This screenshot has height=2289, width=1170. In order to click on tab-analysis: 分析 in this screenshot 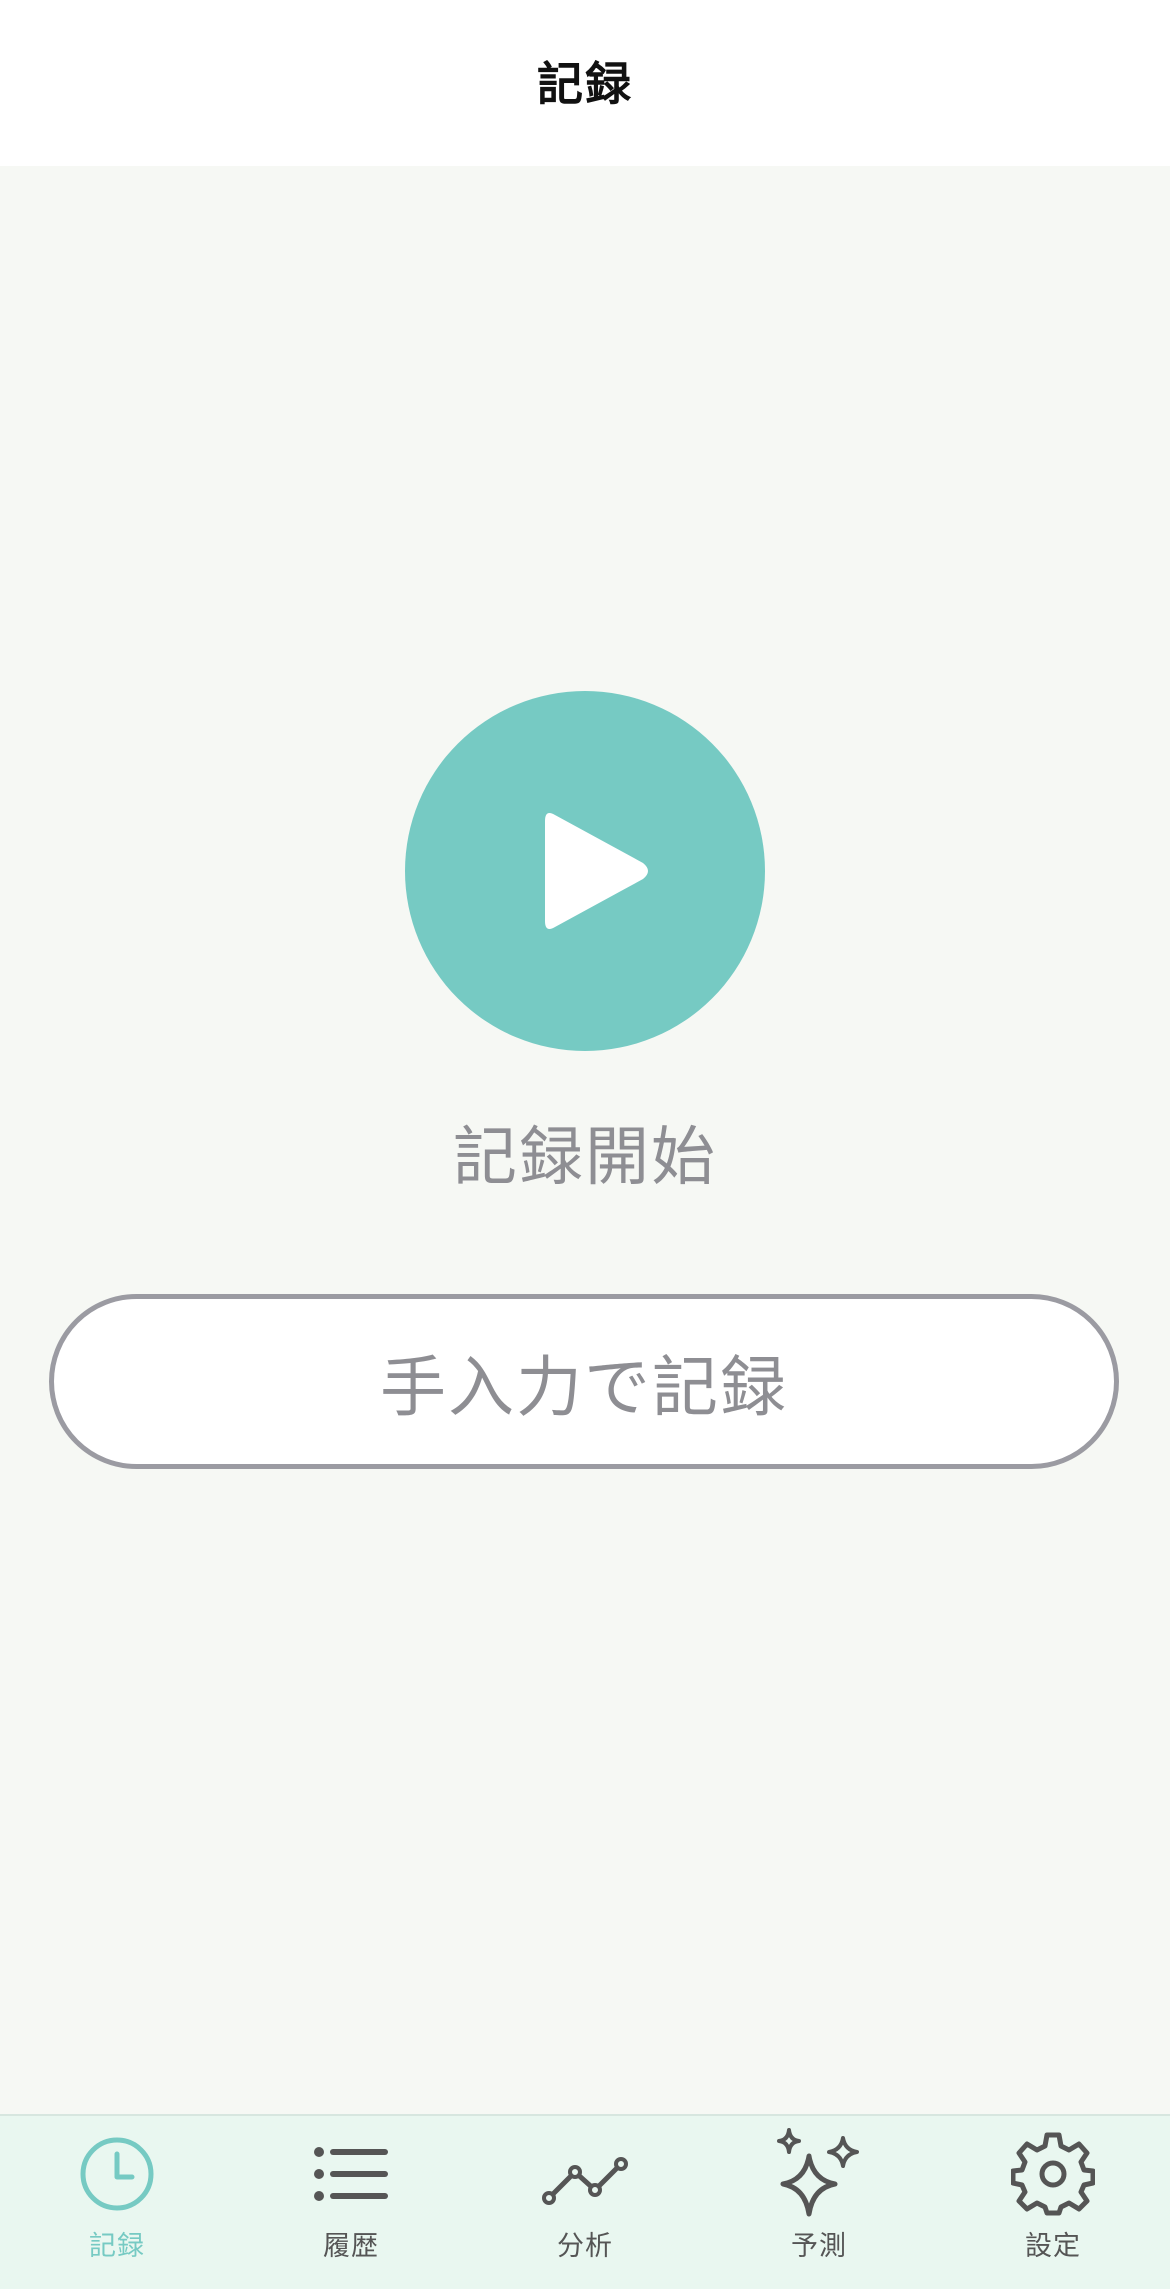, I will do `click(585, 2202)`.